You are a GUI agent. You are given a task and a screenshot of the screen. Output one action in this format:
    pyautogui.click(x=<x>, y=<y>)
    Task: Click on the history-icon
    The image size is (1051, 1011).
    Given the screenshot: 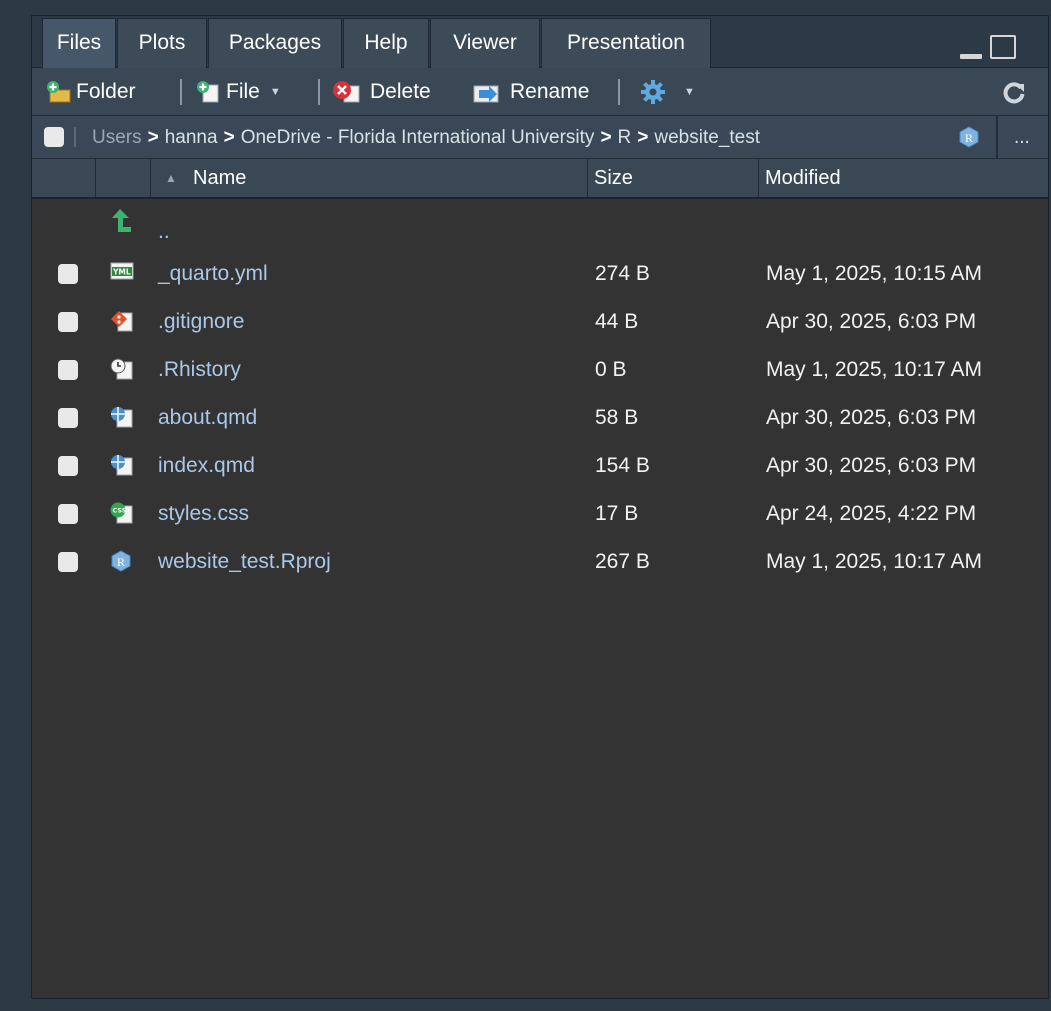 What is the action you would take?
    pyautogui.click(x=121, y=369)
    